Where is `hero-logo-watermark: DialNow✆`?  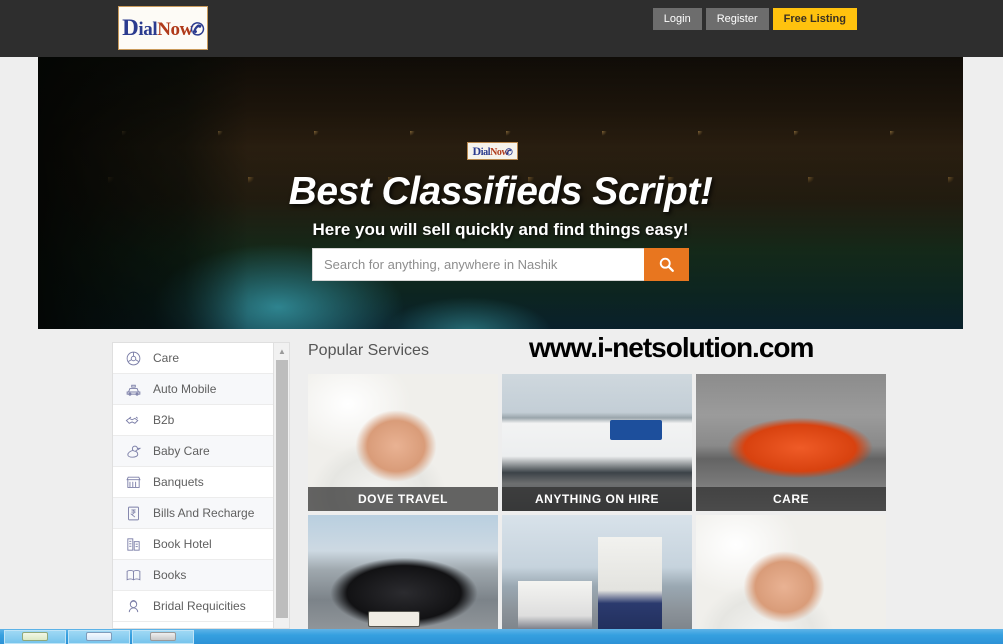
hero-logo-watermark: DialNow✆ is located at coordinates (492, 151).